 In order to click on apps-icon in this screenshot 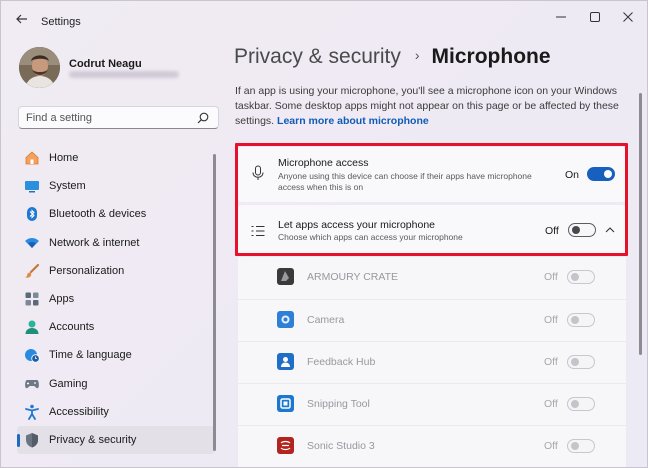, I will do `click(32, 299)`.